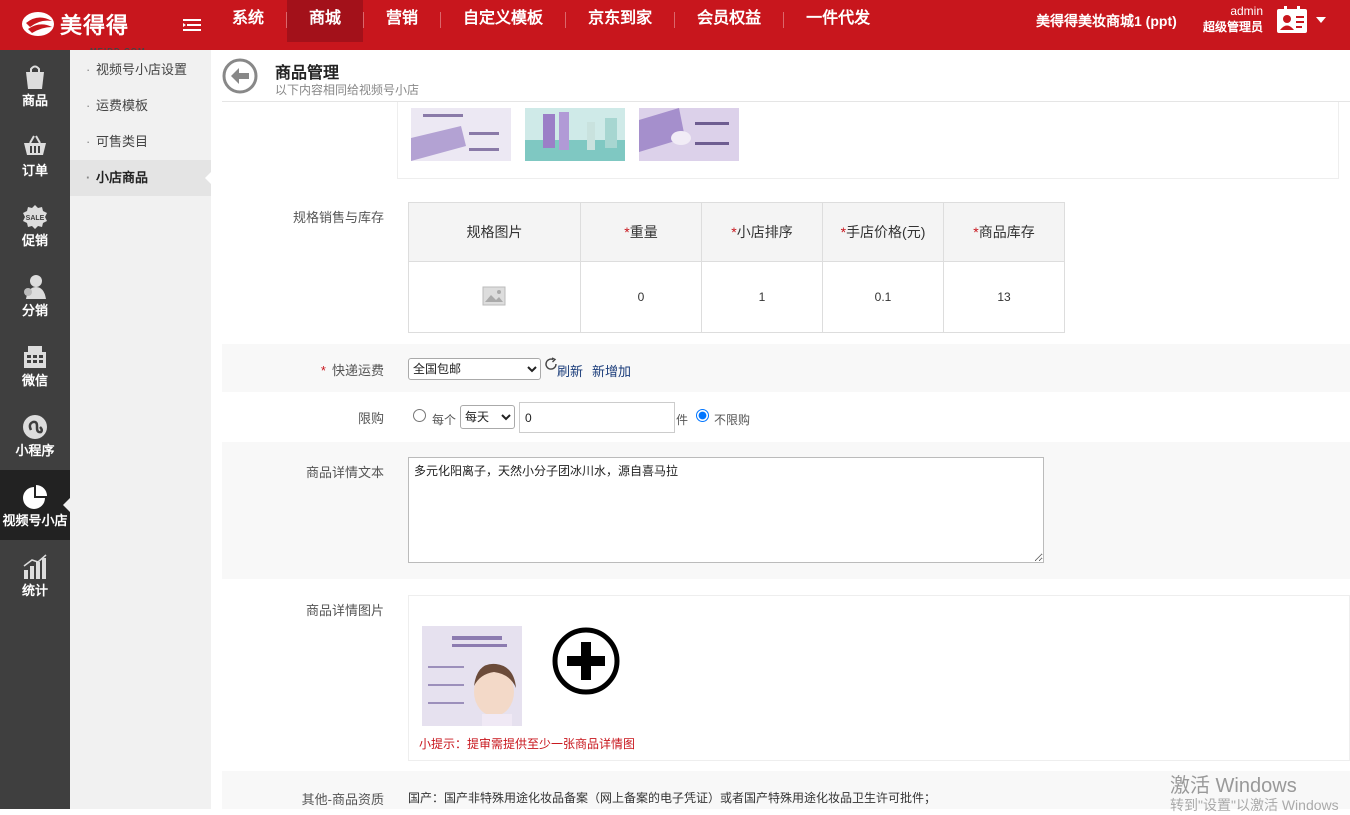 This screenshot has height=815, width=1350. Describe the element at coordinates (192, 25) in the screenshot. I see `menu-toggle-icon` at that location.